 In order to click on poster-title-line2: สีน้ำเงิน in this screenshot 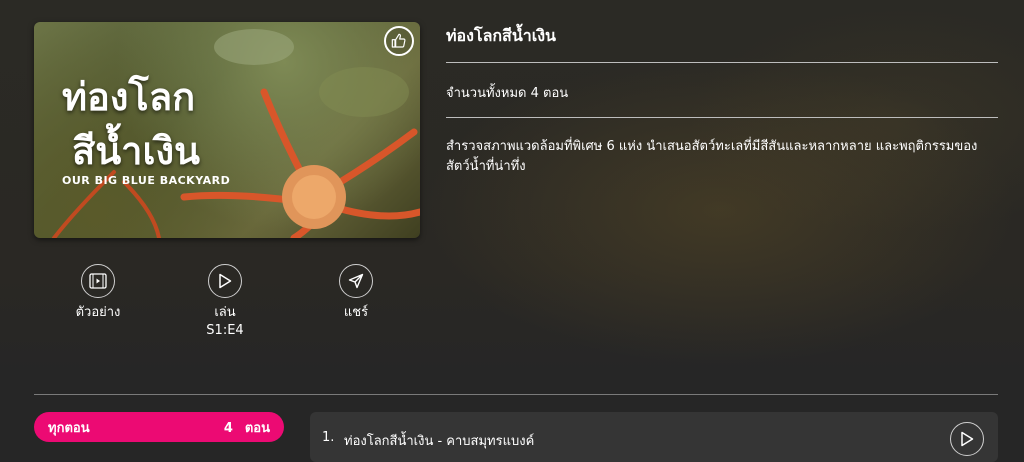, I will do `click(136, 151)`.